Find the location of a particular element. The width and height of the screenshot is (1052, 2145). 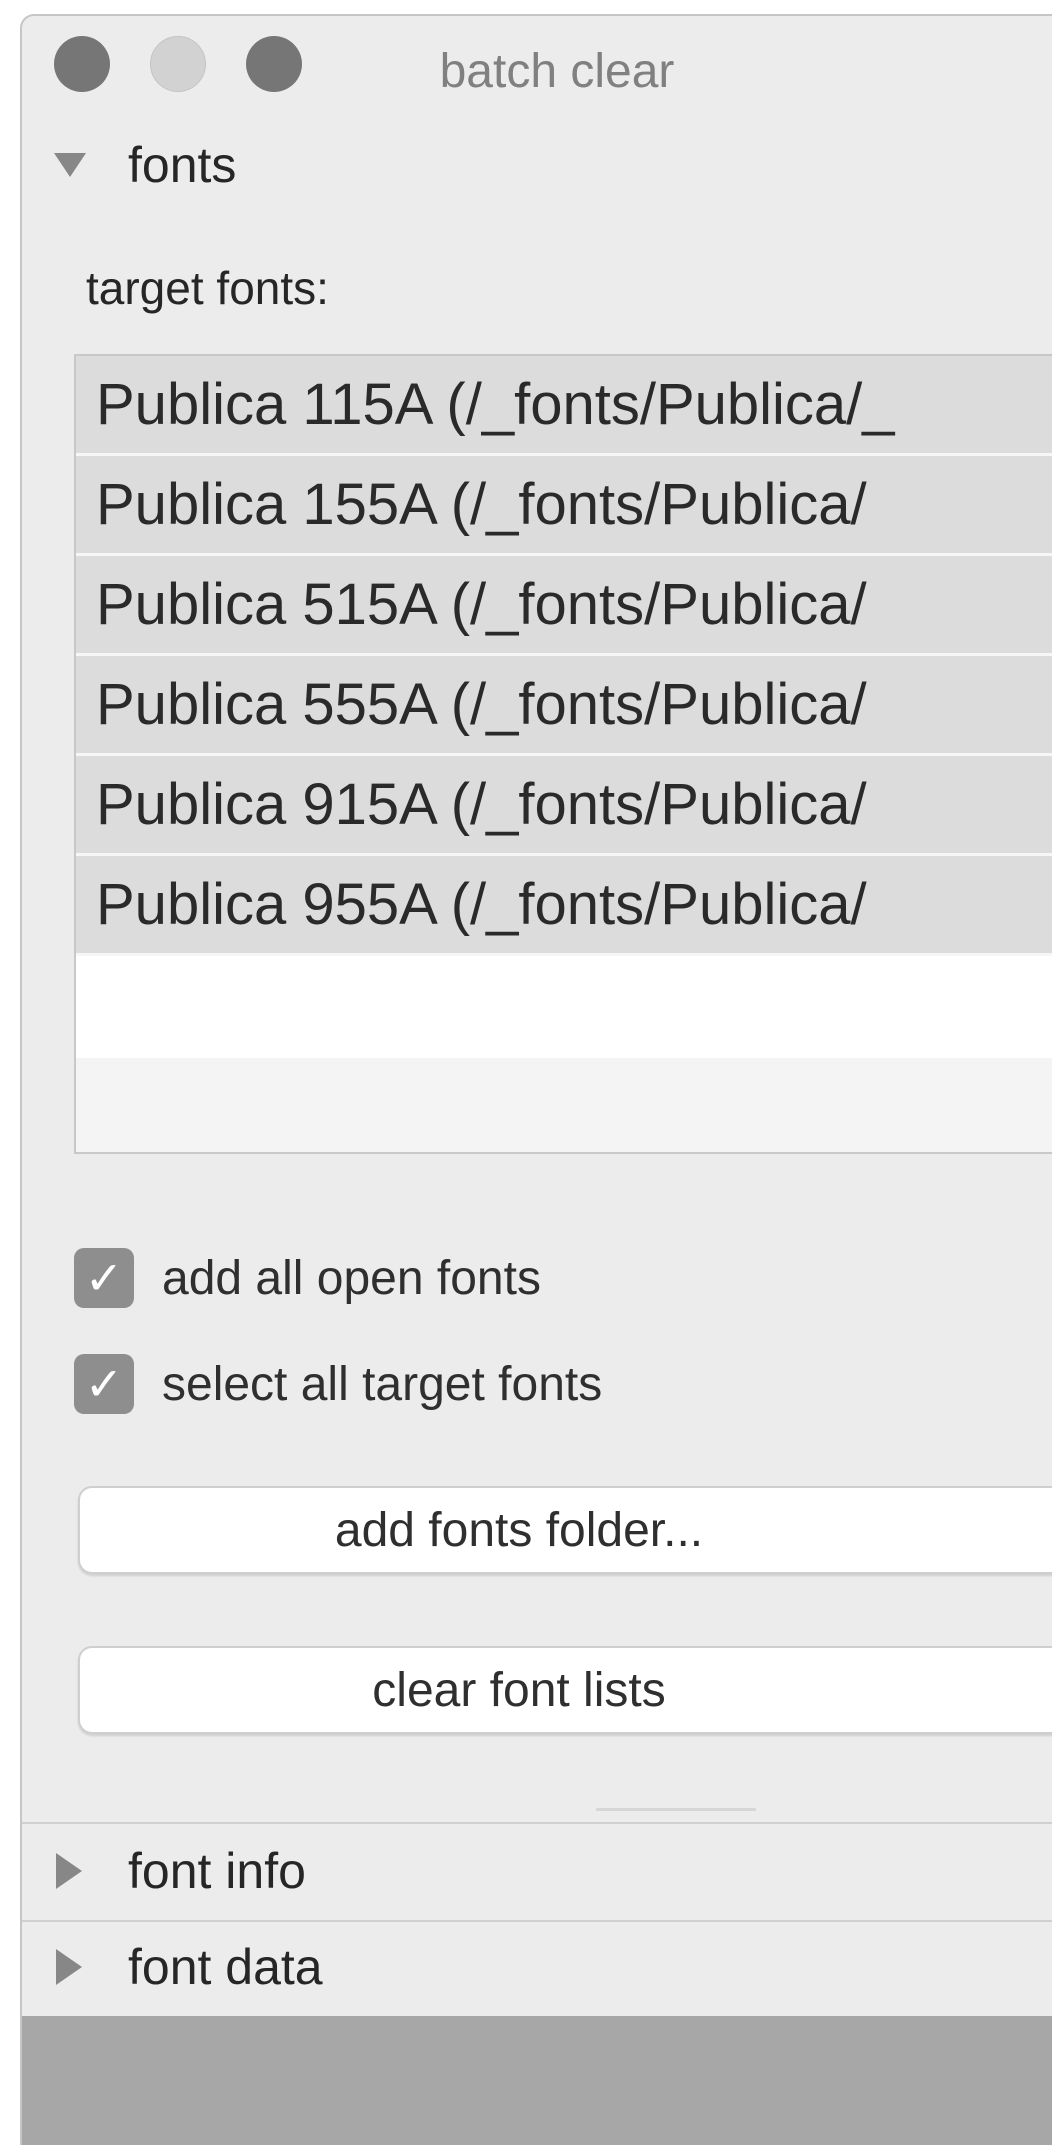

add-all-open-fonts-checkbox: ✓ is located at coordinates (104, 1278).